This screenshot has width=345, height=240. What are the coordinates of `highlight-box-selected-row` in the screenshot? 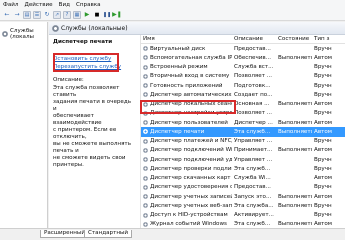 It's located at (188, 107).